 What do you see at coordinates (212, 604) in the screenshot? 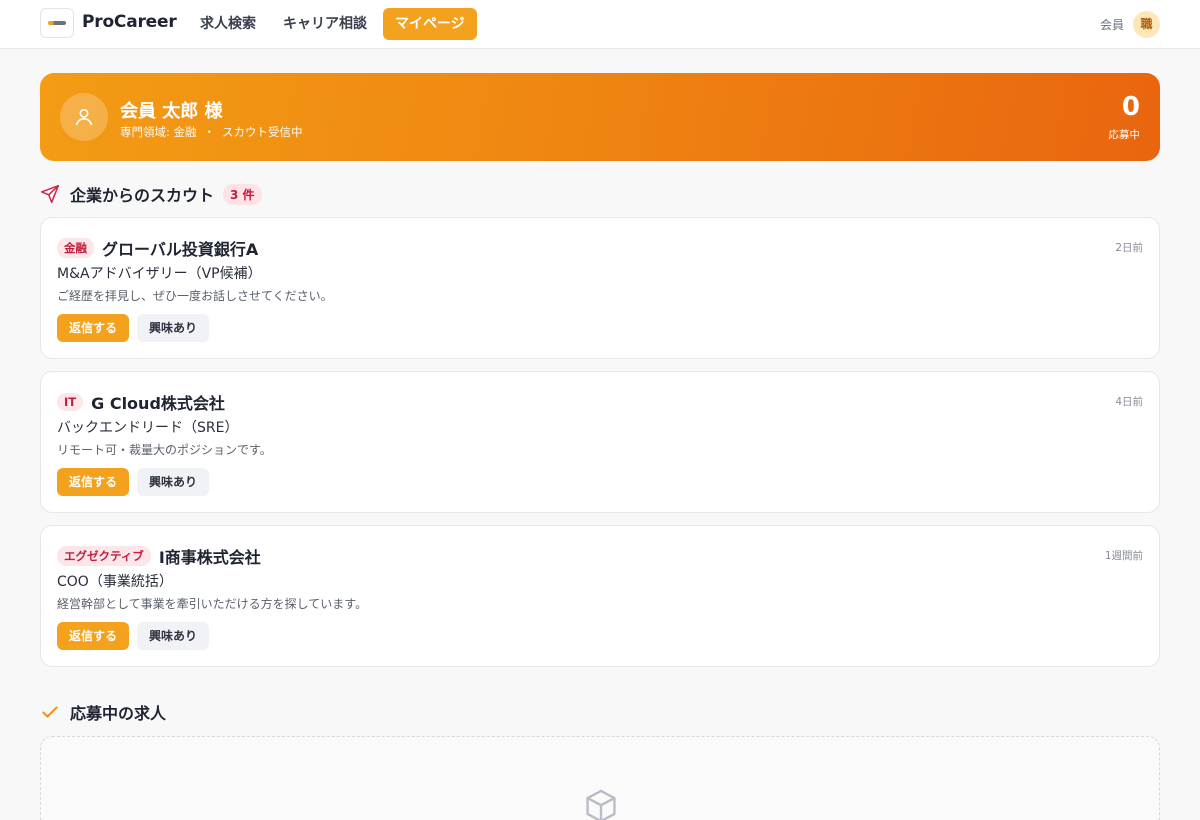
I see `scout-message: 経営幹部として事業を牽引いただける方を探しています。` at bounding box center [212, 604].